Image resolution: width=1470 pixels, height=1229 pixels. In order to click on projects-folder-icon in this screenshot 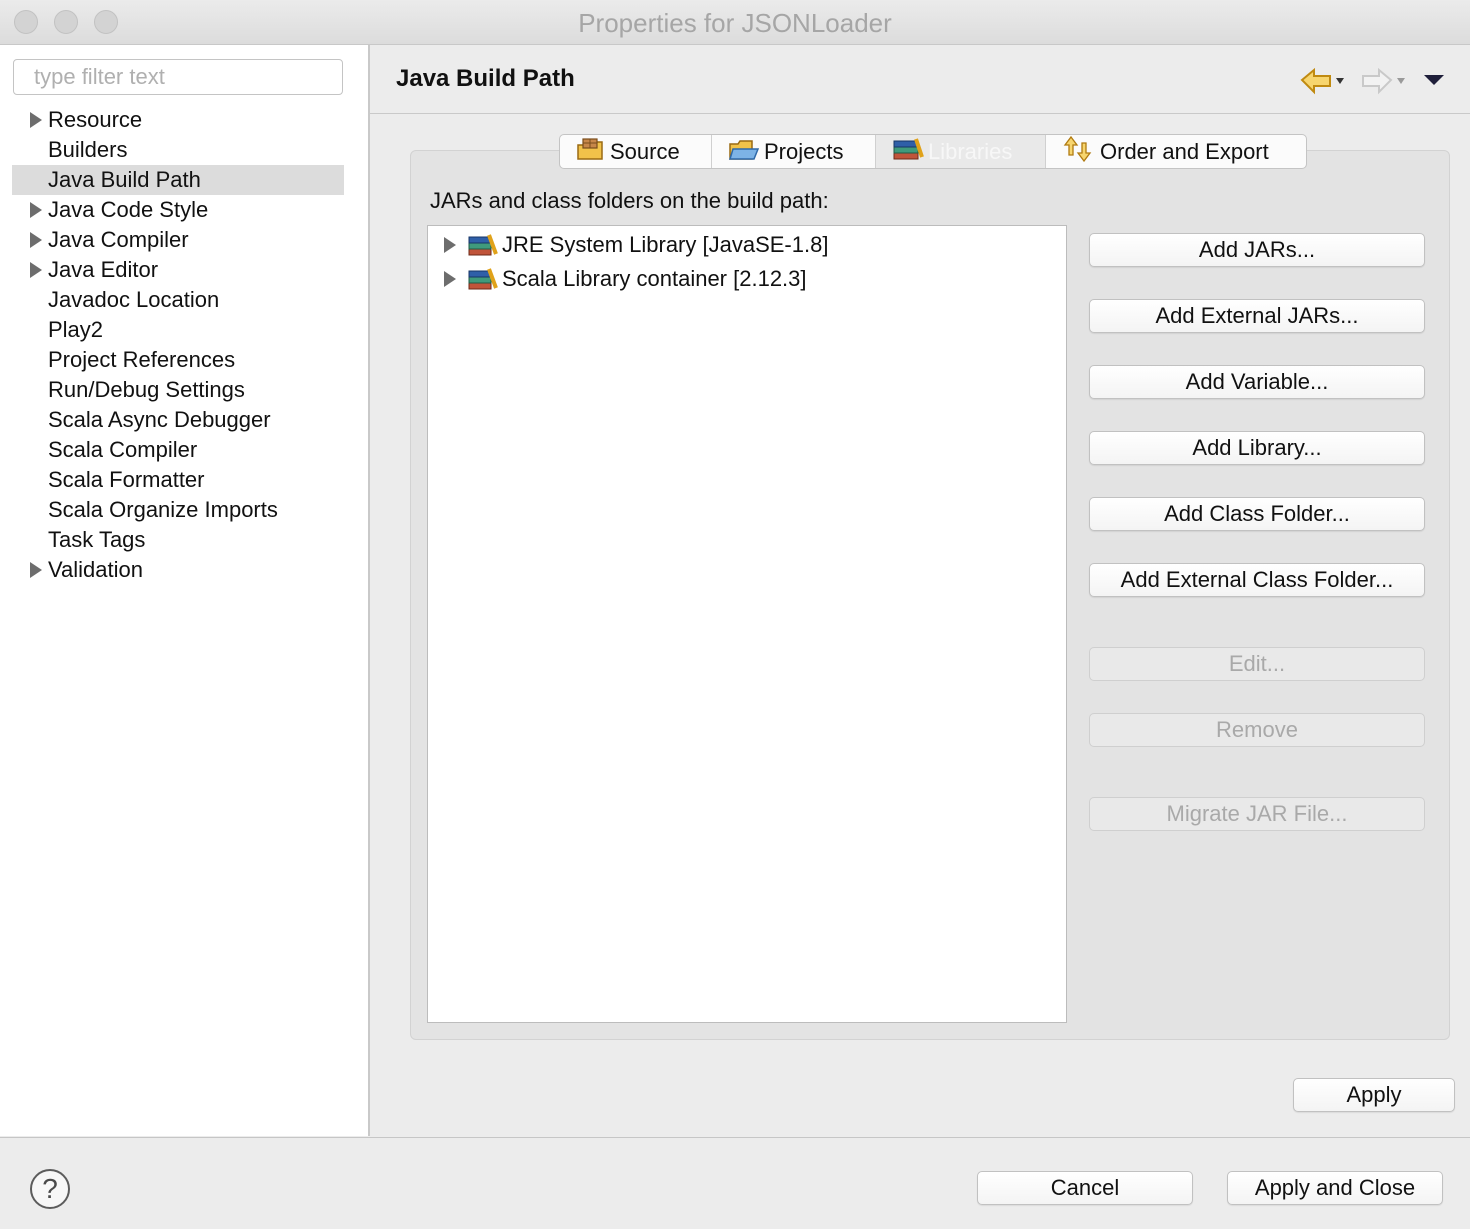, I will do `click(744, 152)`.